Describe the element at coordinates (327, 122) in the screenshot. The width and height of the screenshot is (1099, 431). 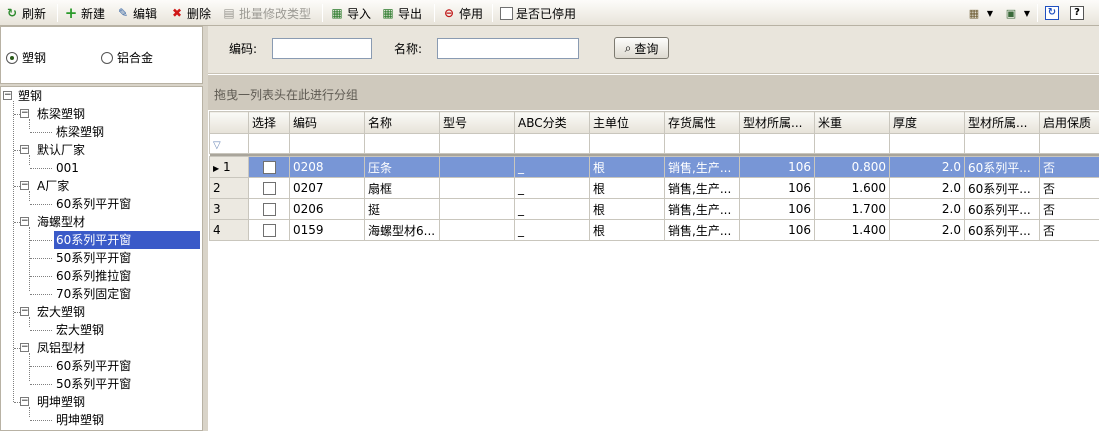
I see `column-header: 编码` at that location.